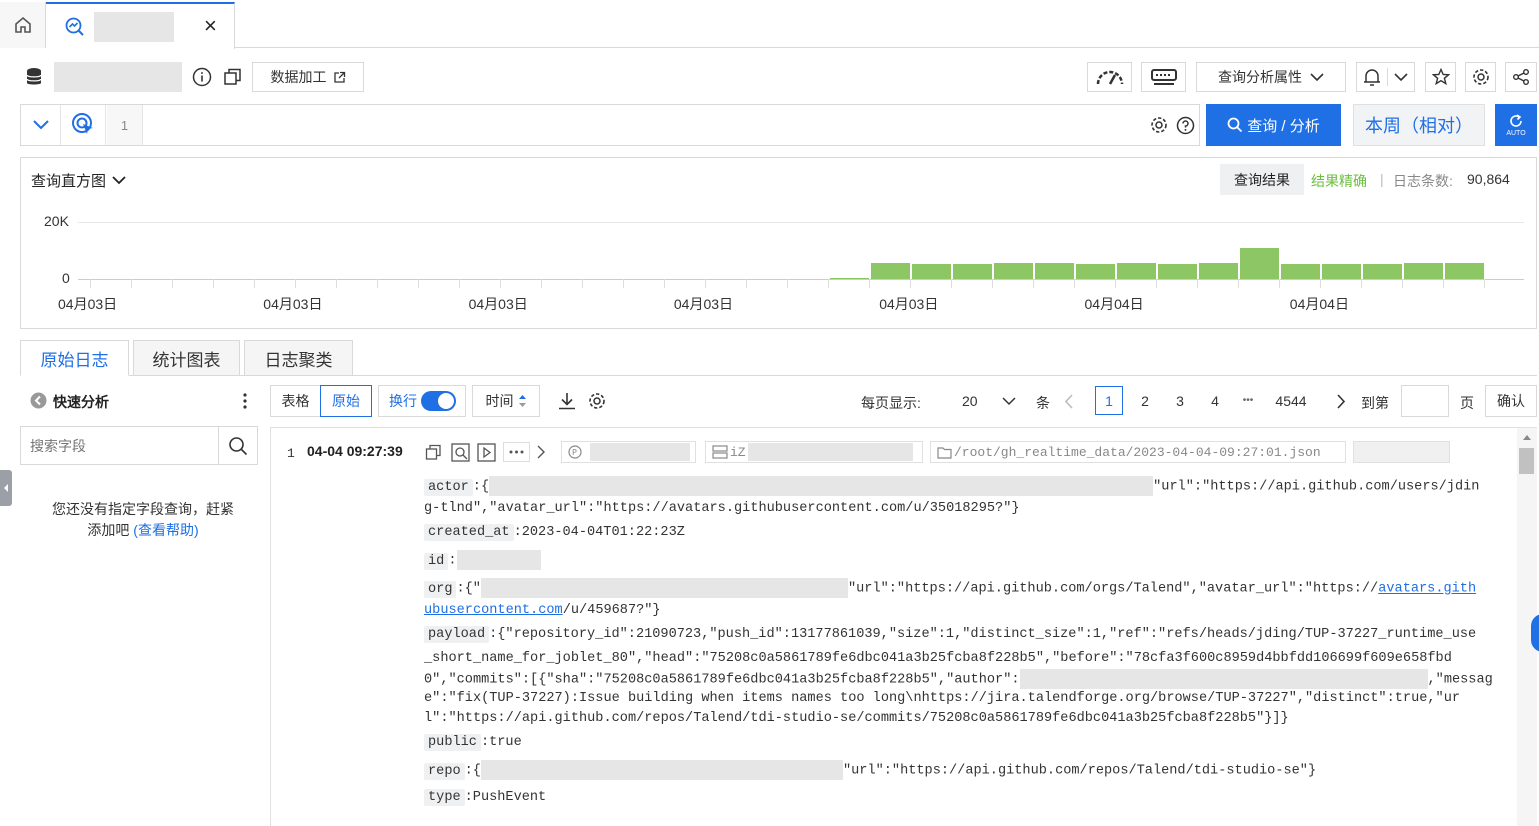  I want to click on query-input, so click(644, 125).